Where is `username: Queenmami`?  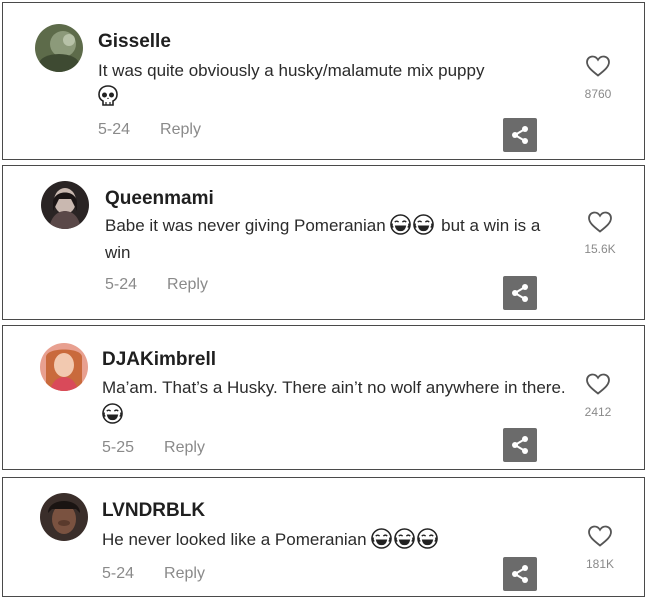
username: Queenmami is located at coordinates (159, 199).